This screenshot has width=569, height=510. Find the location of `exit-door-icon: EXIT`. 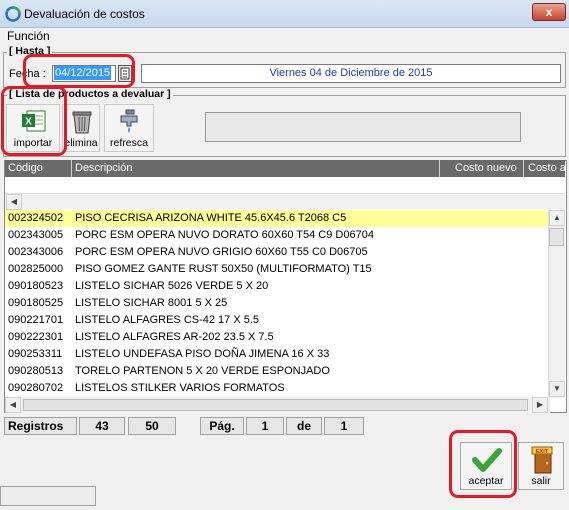

exit-door-icon: EXIT is located at coordinates (542, 460).